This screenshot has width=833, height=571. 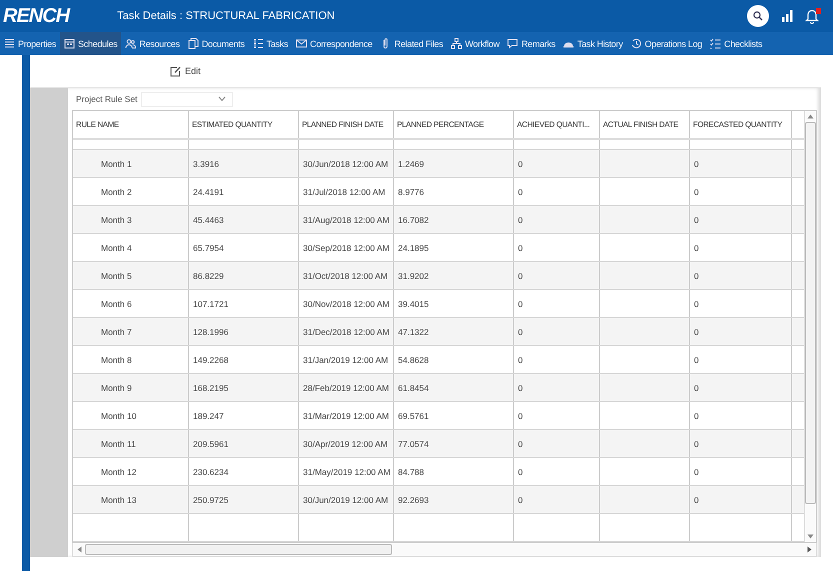 I want to click on search-button, so click(x=758, y=16).